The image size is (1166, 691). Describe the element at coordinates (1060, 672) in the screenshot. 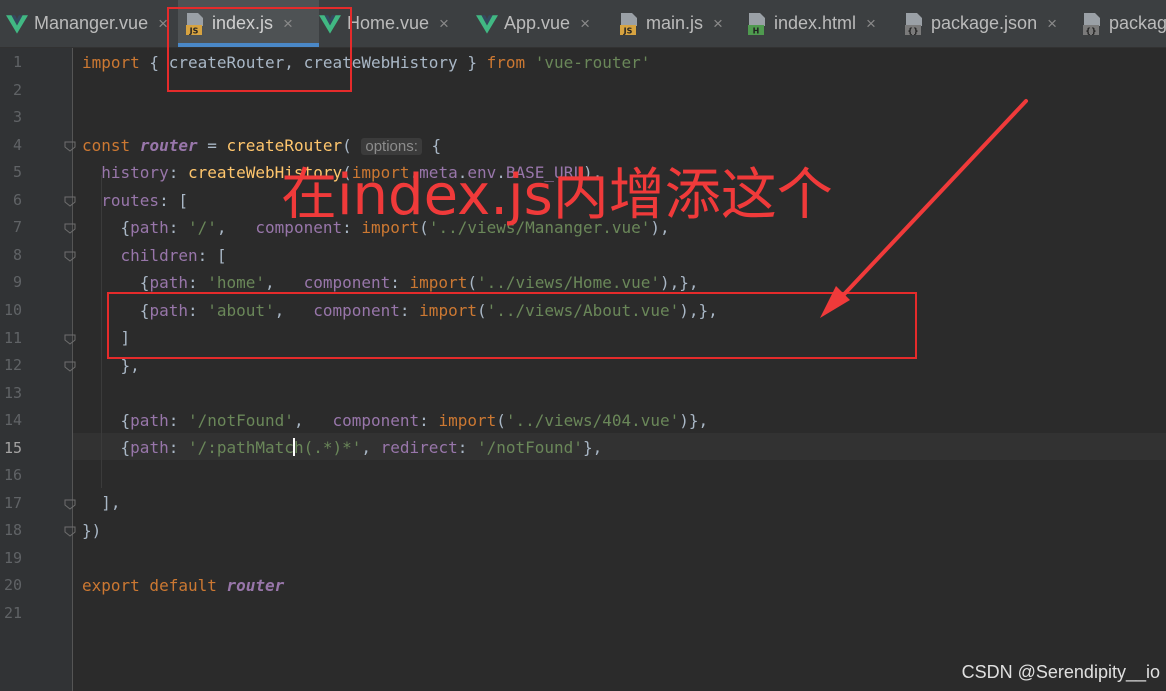

I see `watermark: CSDN @Serendipity__io` at that location.